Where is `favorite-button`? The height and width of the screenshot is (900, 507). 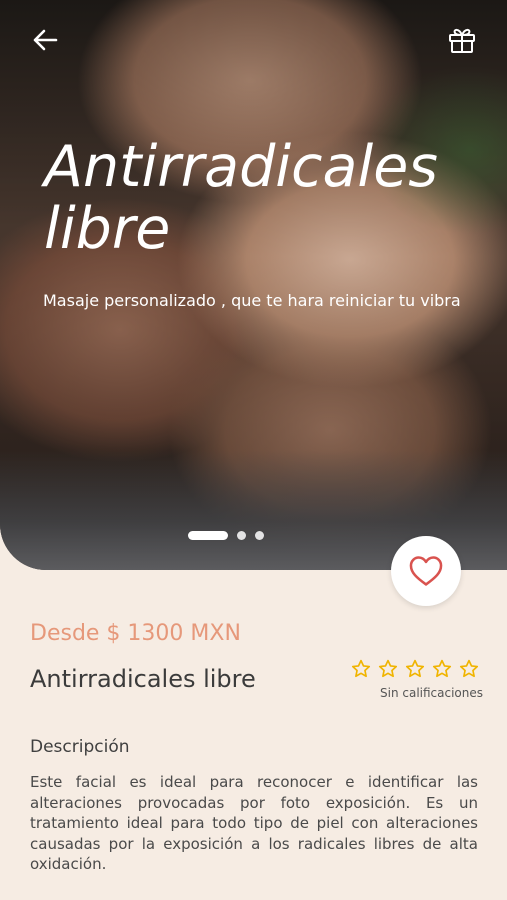 favorite-button is located at coordinates (426, 571).